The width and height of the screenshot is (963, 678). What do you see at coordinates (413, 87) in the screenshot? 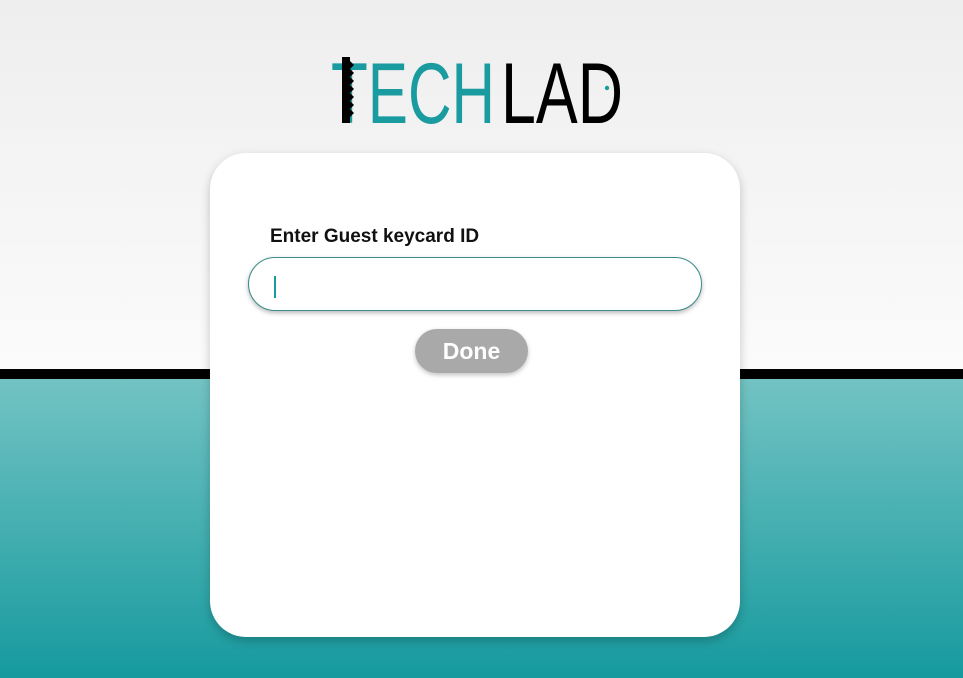
I see `logo-text-tech: TECH` at bounding box center [413, 87].